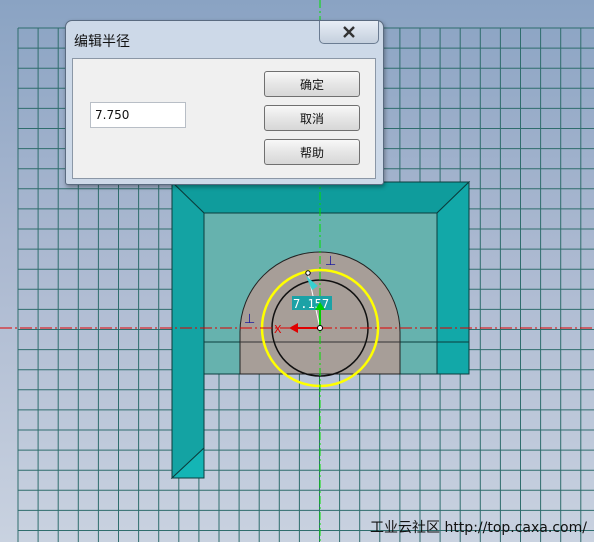 This screenshot has width=594, height=542. Describe the element at coordinates (102, 42) in the screenshot. I see `dialog-title: 编辑半径` at that location.